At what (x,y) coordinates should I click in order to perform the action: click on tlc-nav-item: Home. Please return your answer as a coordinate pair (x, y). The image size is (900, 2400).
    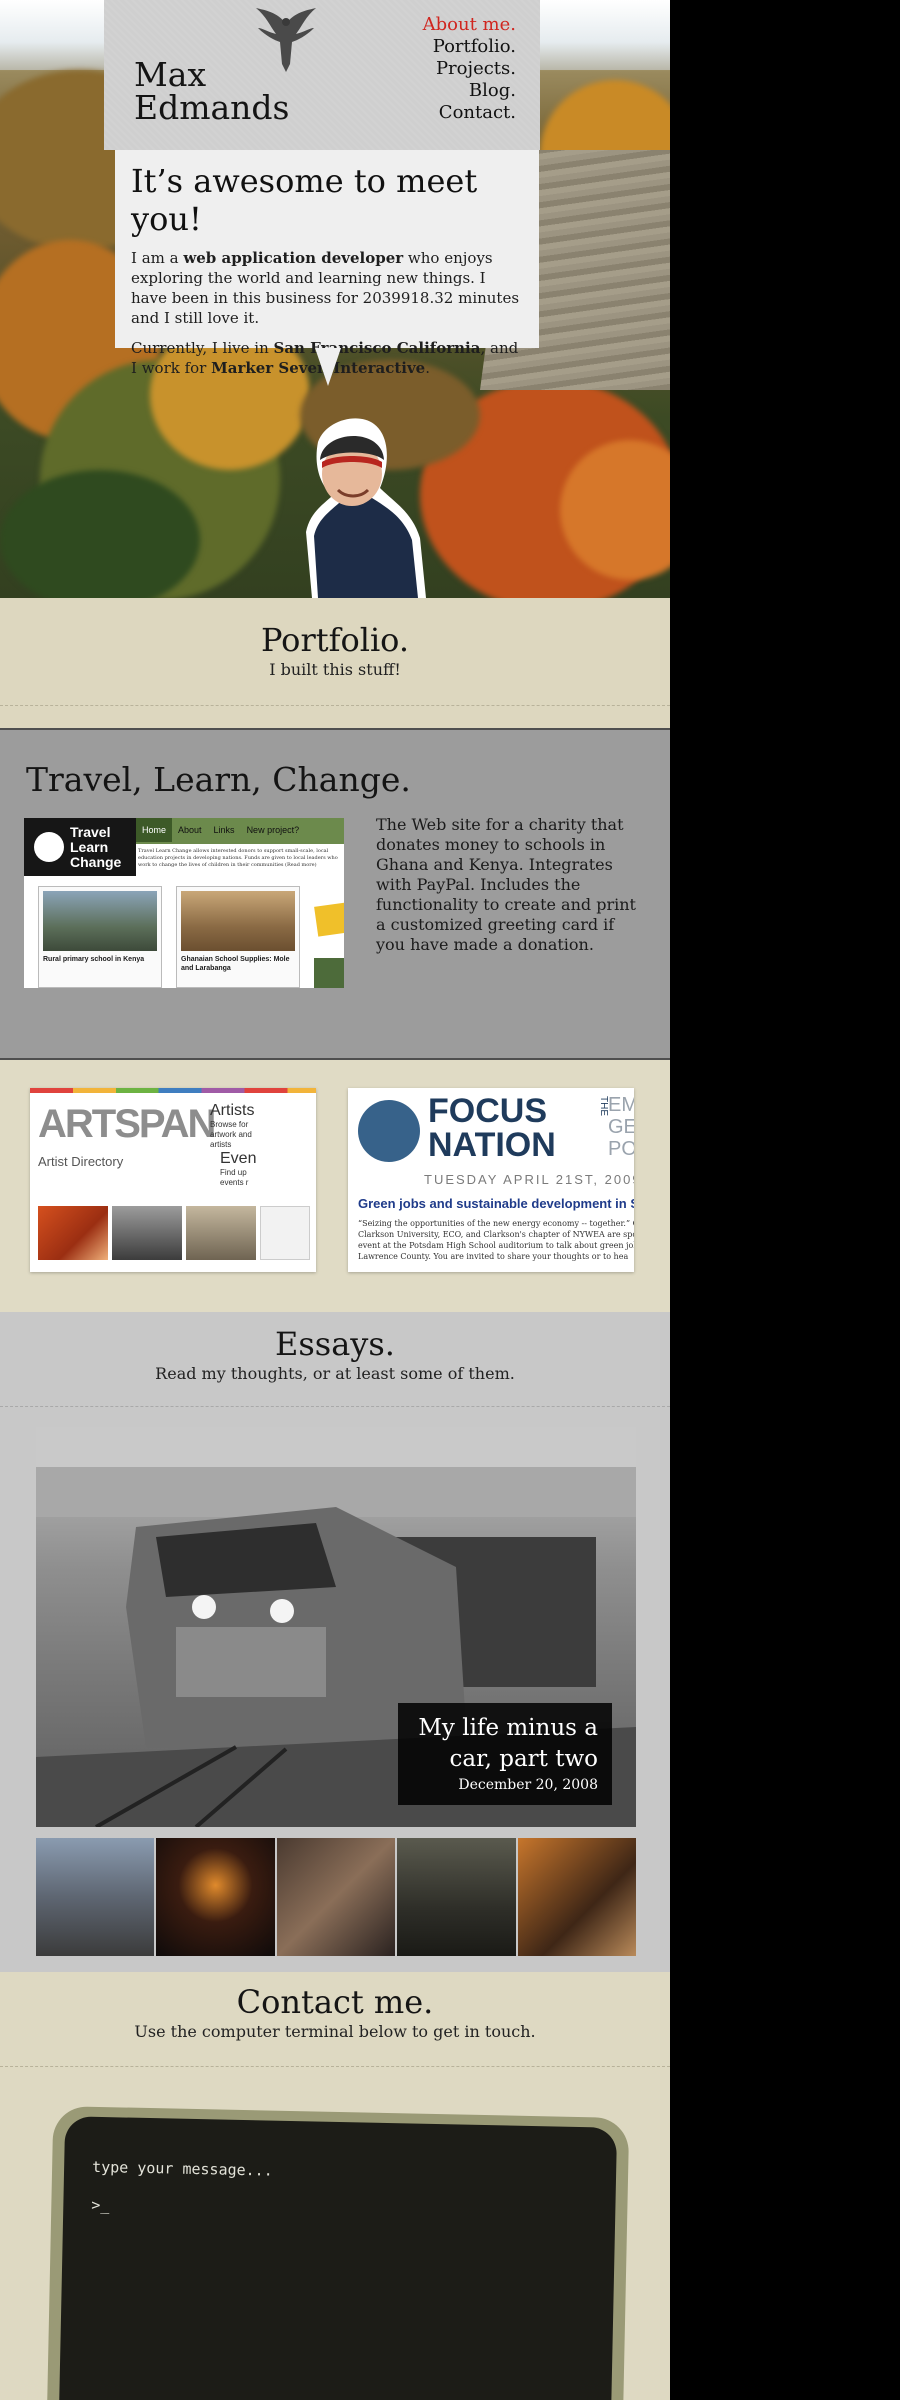
    Looking at the image, I should click on (154, 830).